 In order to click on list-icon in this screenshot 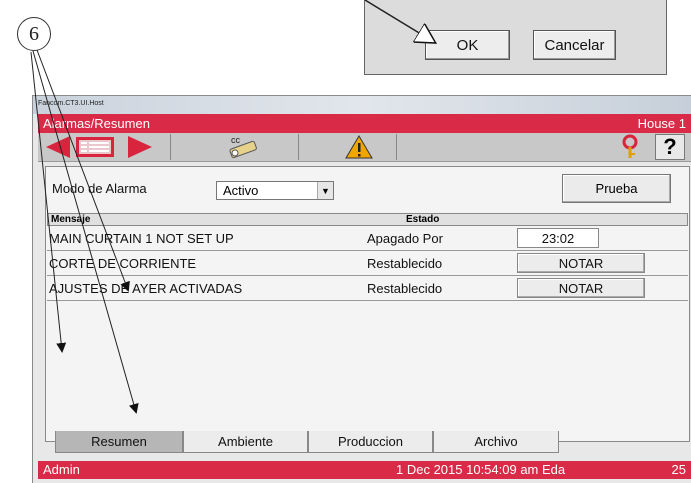, I will do `click(95, 147)`.